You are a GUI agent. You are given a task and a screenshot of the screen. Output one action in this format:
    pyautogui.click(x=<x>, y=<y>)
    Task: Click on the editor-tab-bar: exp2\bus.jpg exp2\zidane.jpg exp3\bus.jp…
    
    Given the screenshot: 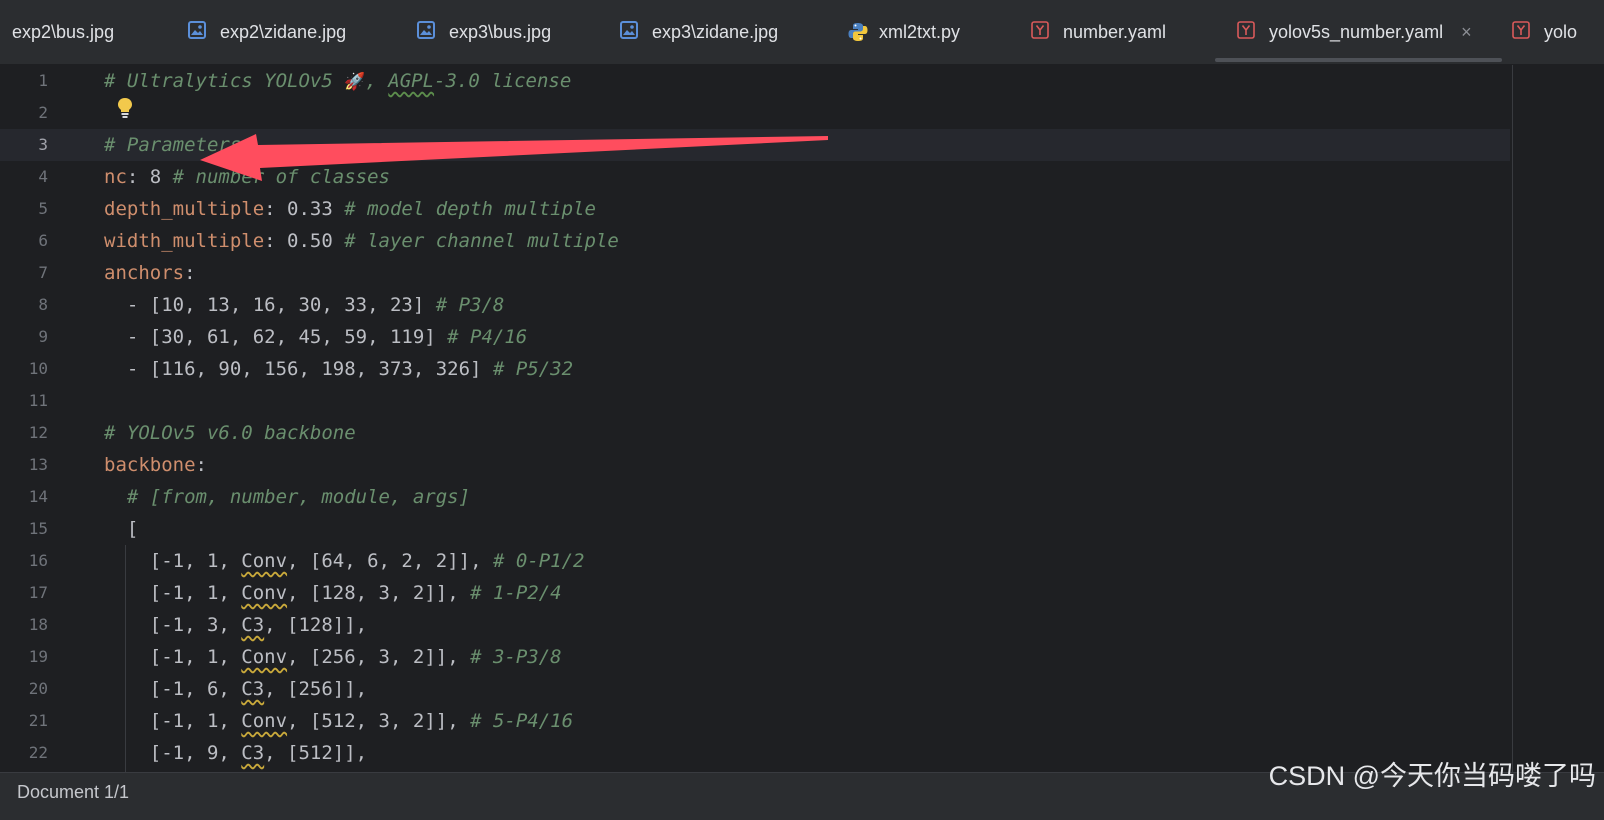 What is the action you would take?
    pyautogui.click(x=802, y=32)
    